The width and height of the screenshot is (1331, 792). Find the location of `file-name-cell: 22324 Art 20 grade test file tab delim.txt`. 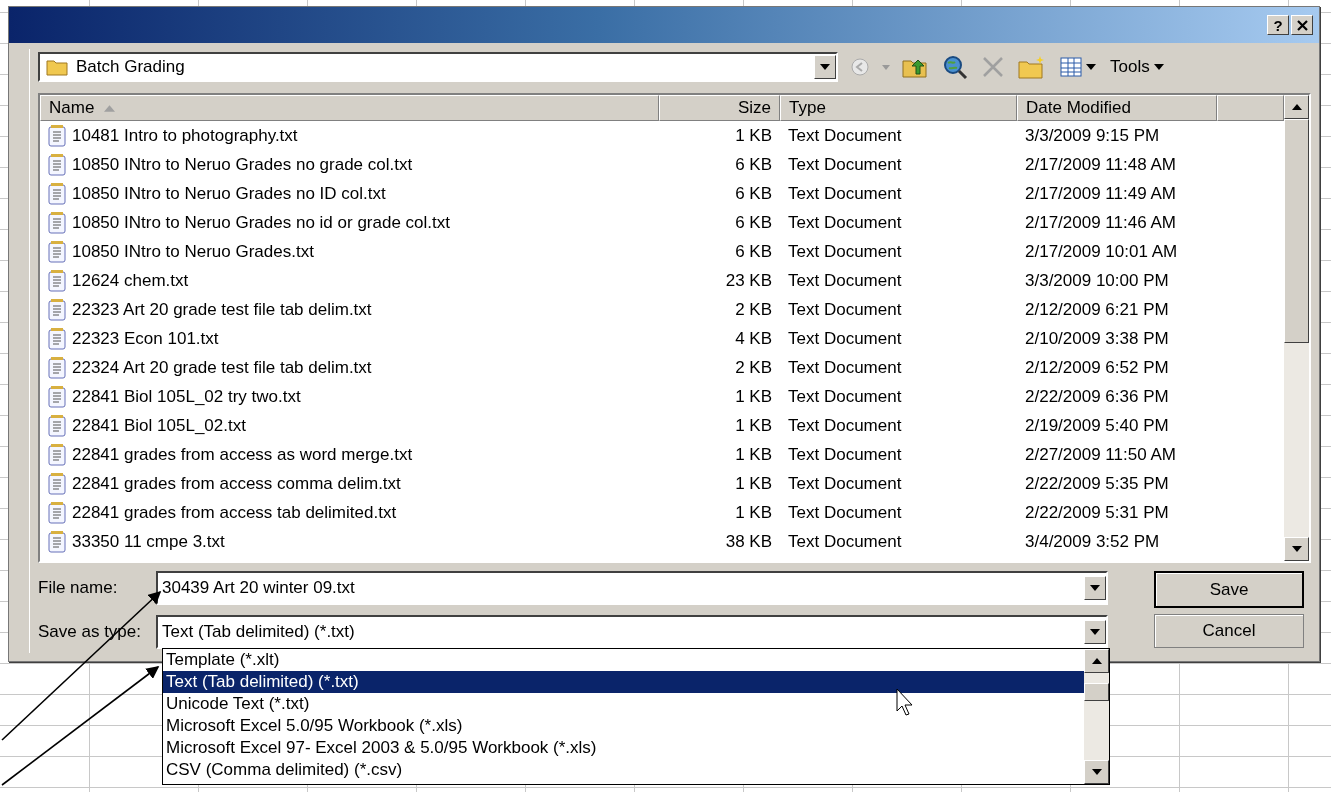

file-name-cell: 22324 Art 20 grade test file tab delim.txt is located at coordinates (222, 367).